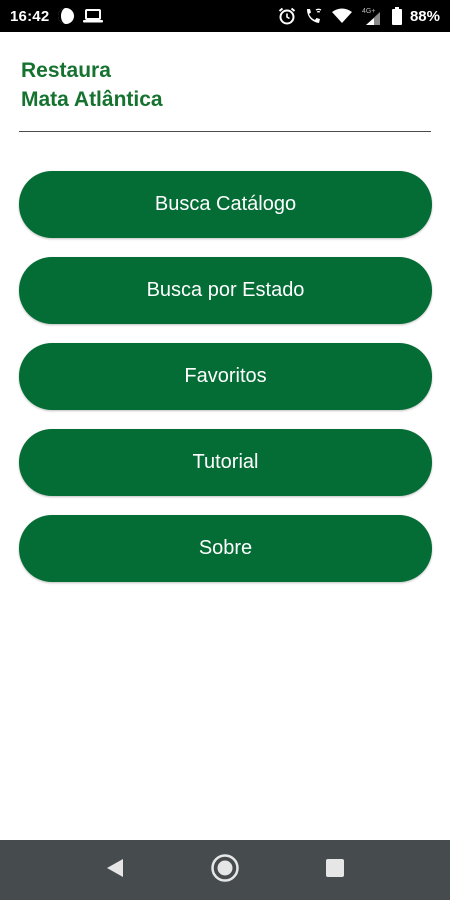 This screenshot has height=900, width=450. Describe the element at coordinates (372, 16) in the screenshot. I see `signal-icon: 4G+` at that location.